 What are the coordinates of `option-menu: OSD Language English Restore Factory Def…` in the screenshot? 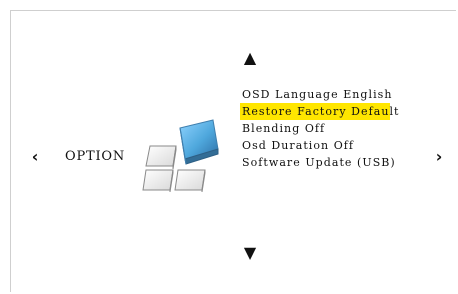 It's located at (319, 128).